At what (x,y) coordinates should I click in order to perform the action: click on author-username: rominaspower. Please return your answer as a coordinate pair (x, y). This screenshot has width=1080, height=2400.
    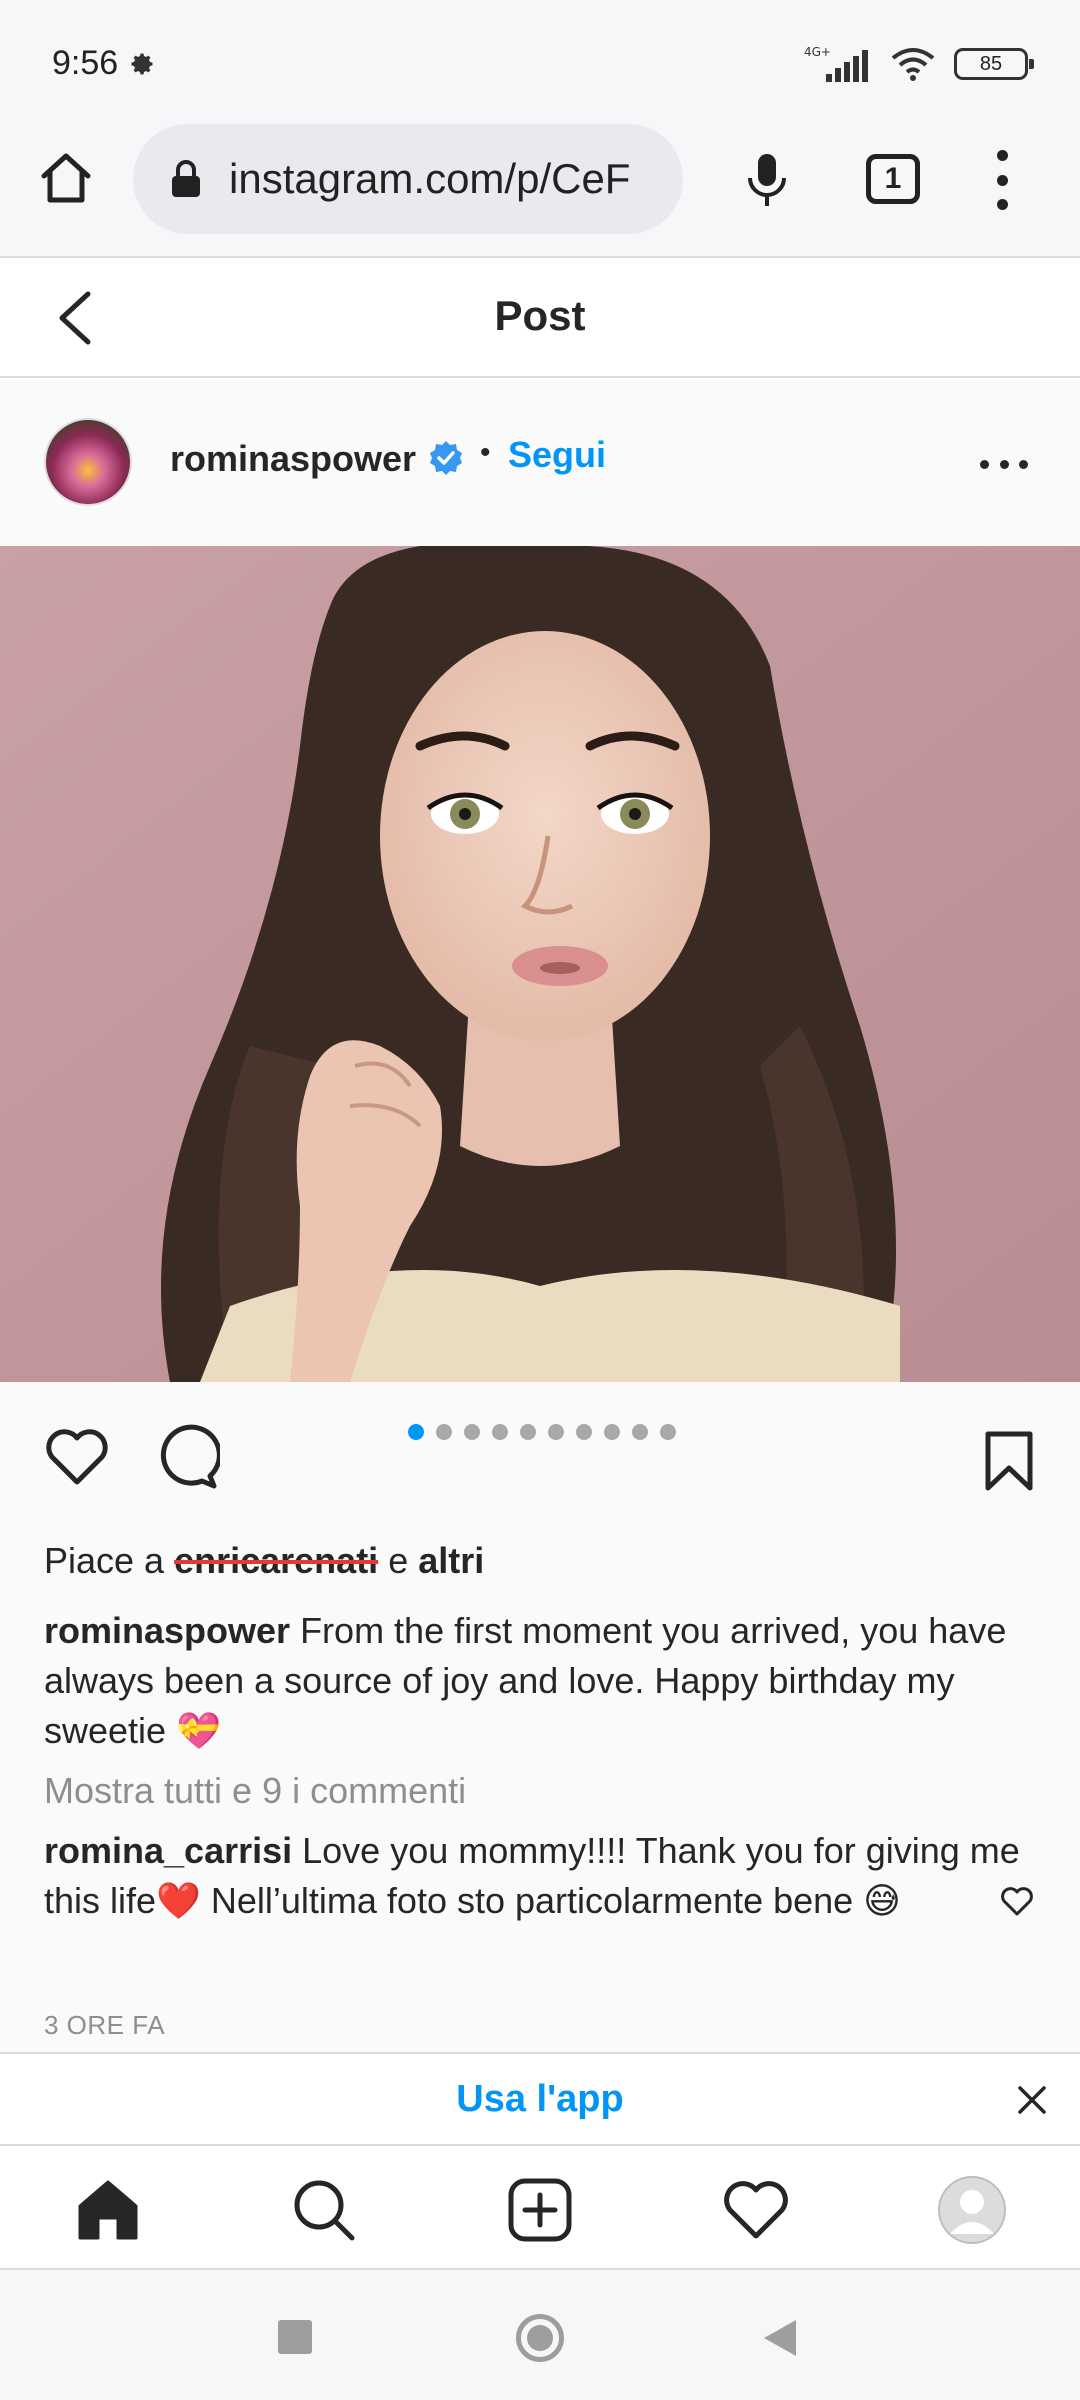
    Looking at the image, I should click on (293, 459).